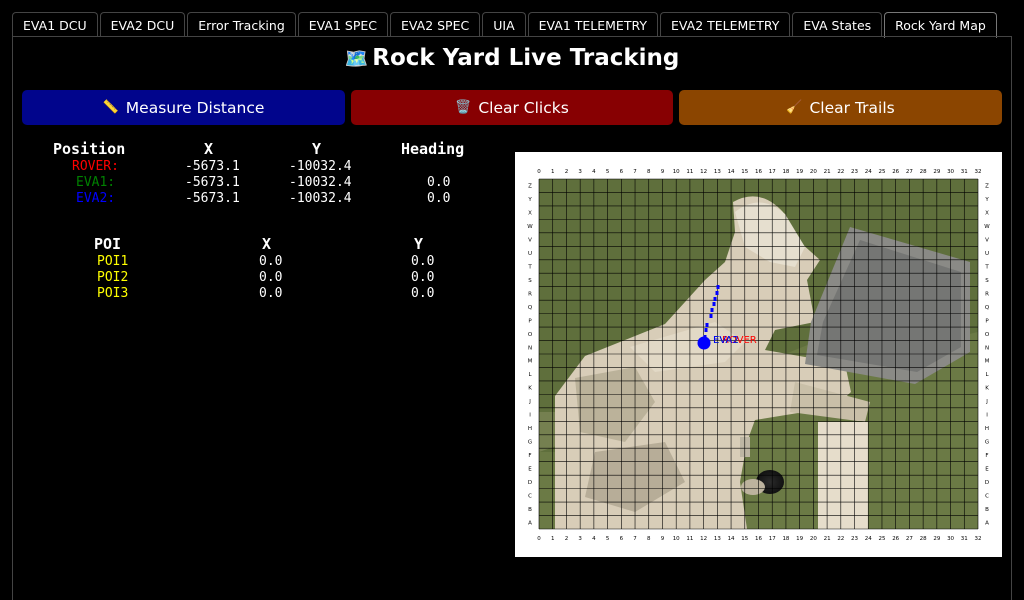 The width and height of the screenshot is (1024, 600). Describe the element at coordinates (936, 172) in the screenshot. I see `grid-column-label-top: 29` at that location.